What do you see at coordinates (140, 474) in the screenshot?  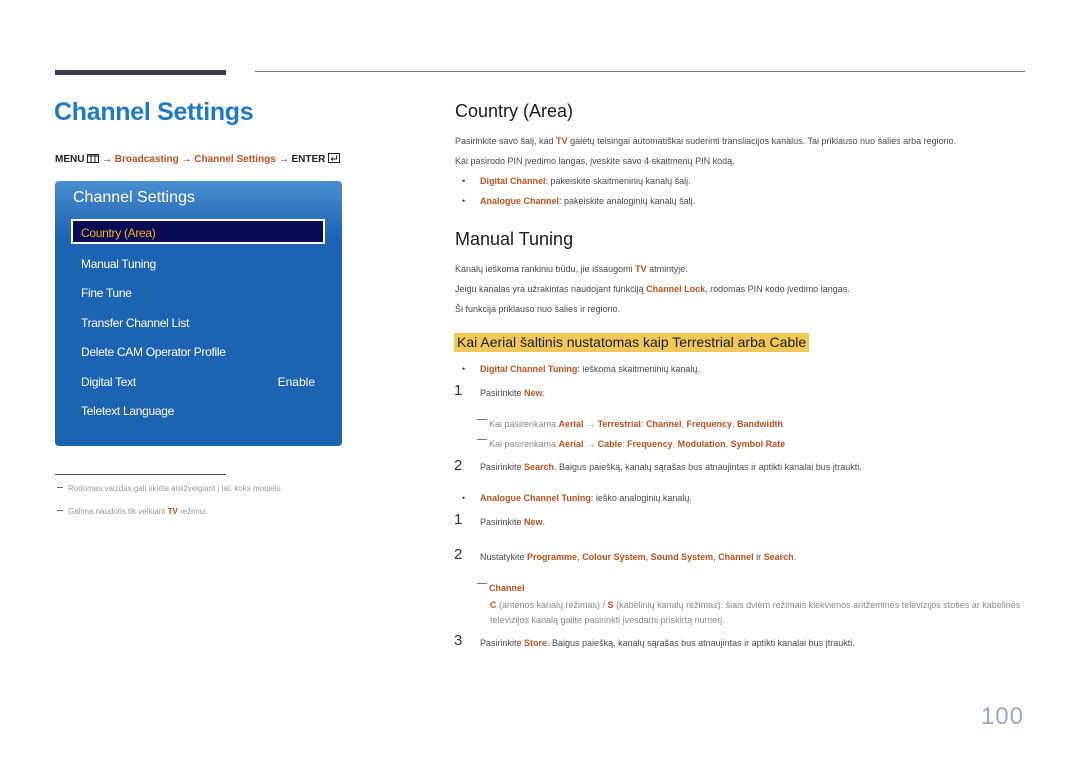 I see `footnote-rule` at bounding box center [140, 474].